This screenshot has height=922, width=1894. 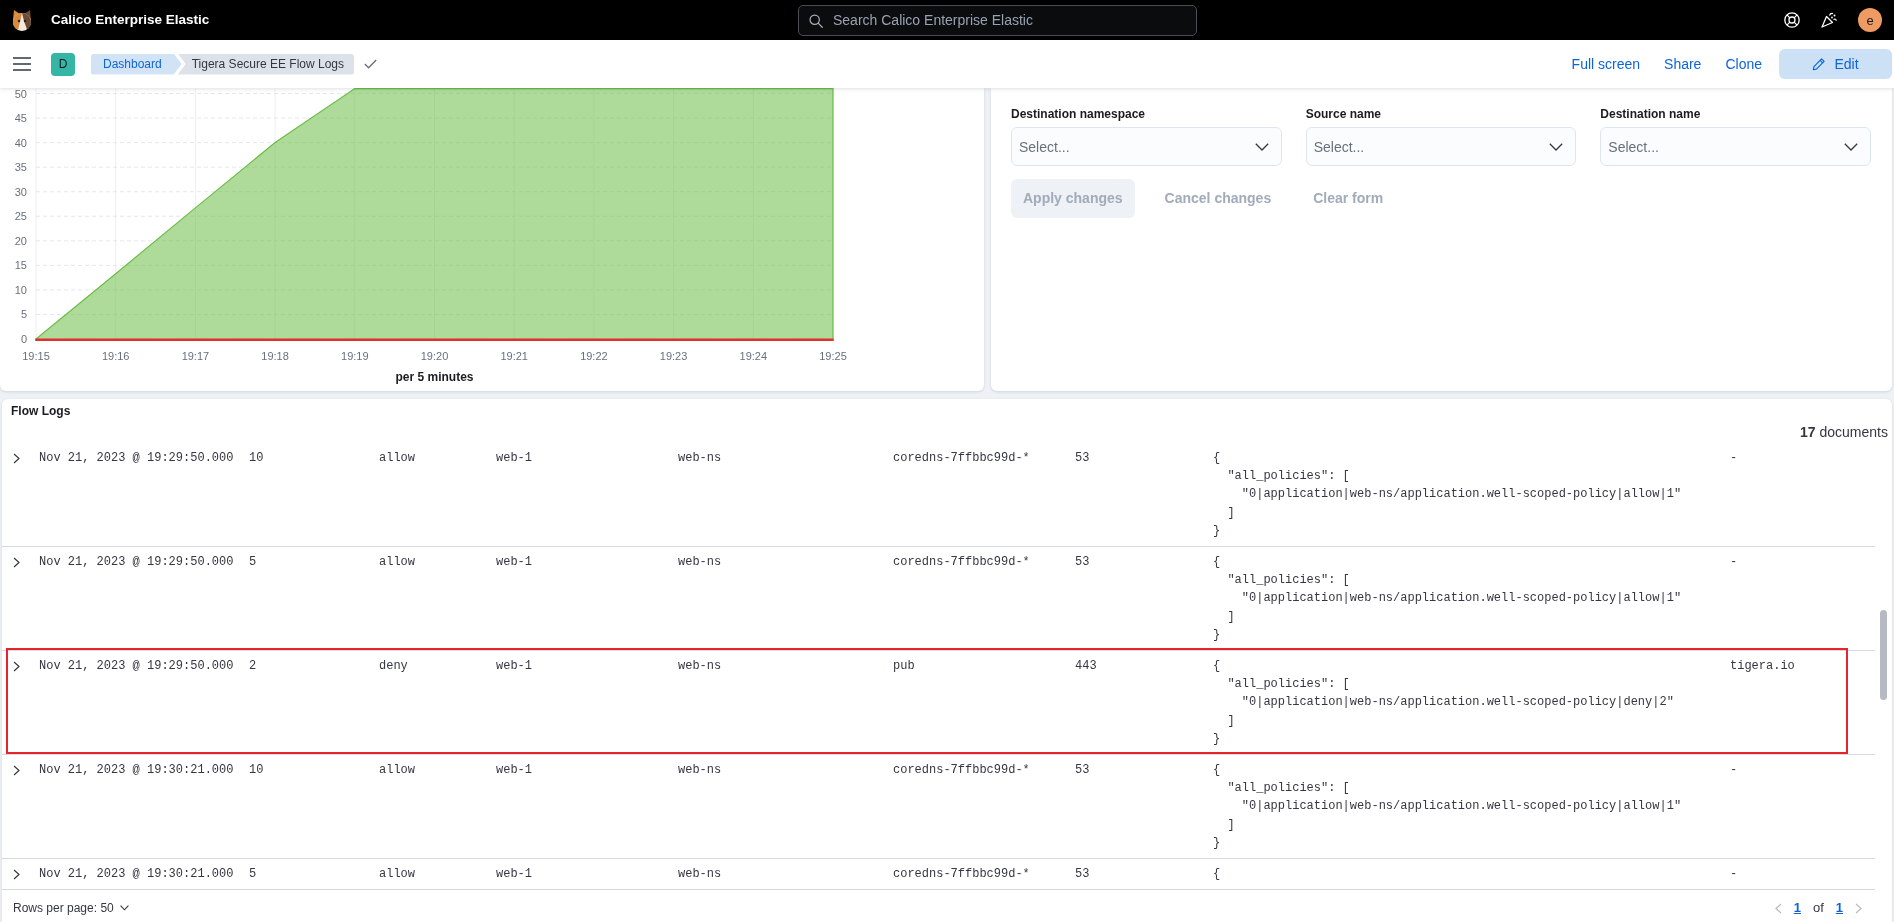 What do you see at coordinates (20, 94) in the screenshot?
I see `y-axis-label: 50` at bounding box center [20, 94].